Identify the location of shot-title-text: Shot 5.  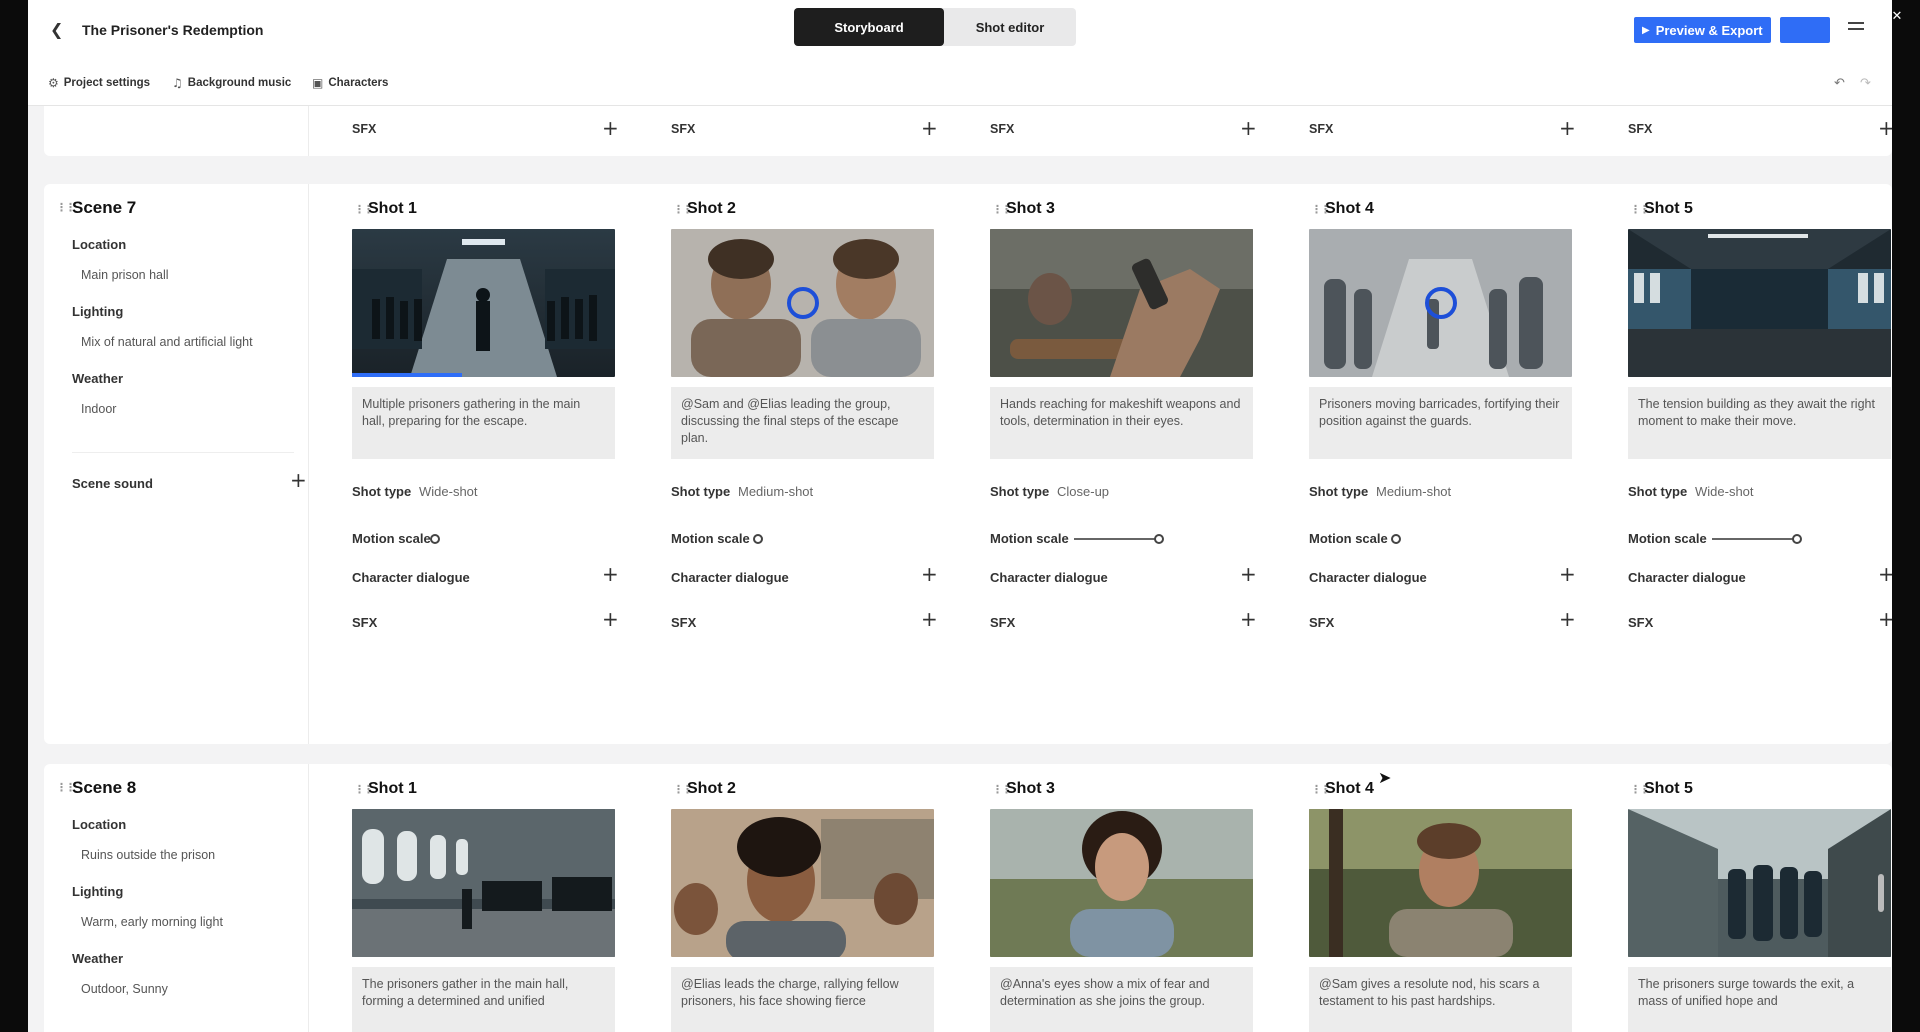
(1668, 788).